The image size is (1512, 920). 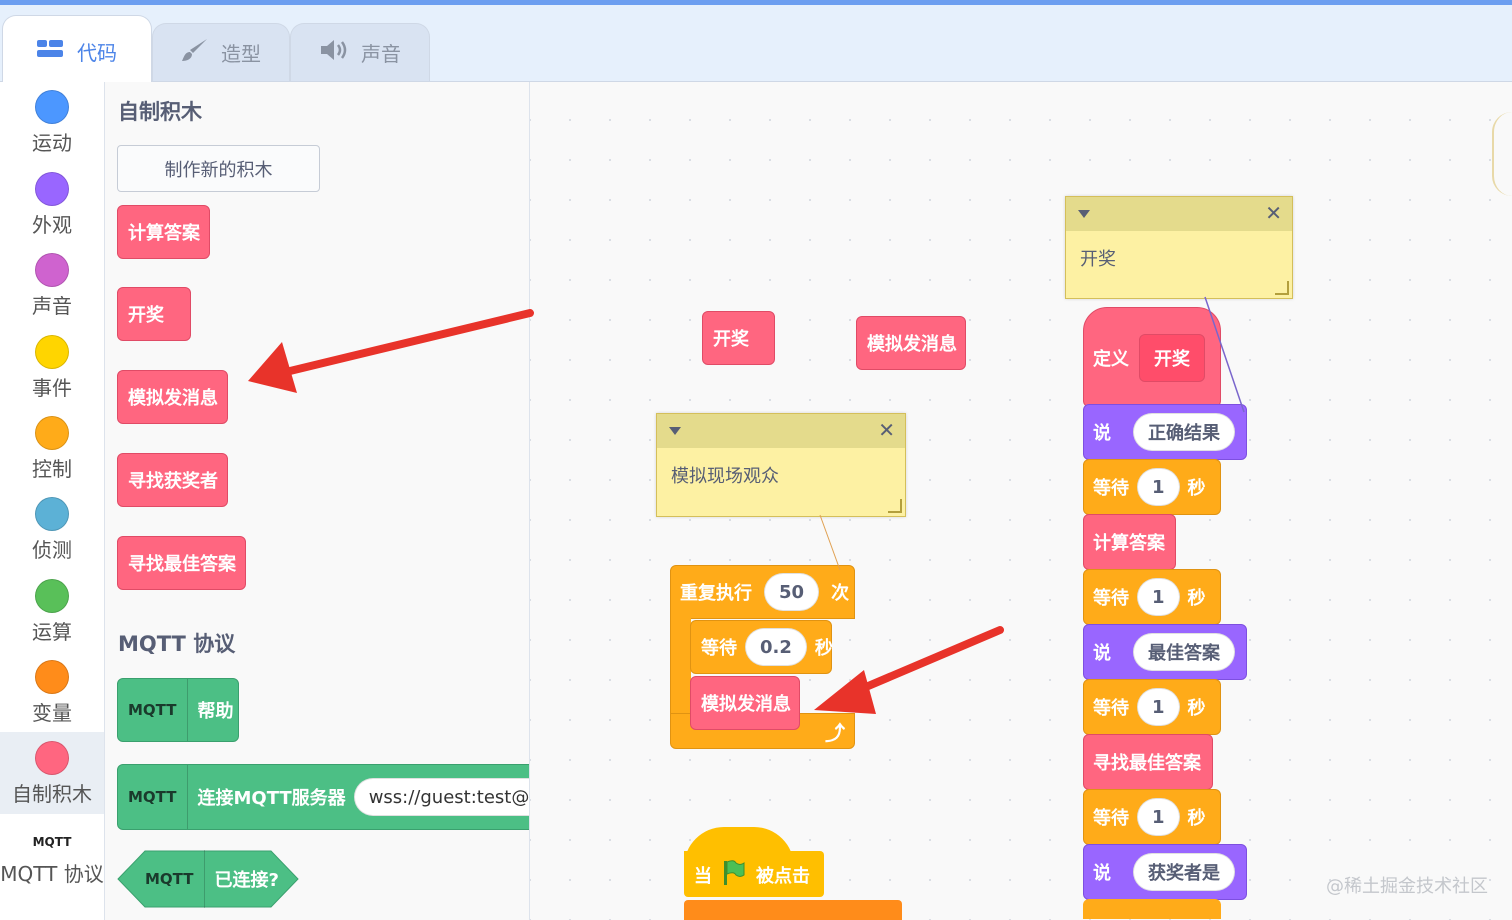 What do you see at coordinates (381, 54) in the screenshot?
I see `tab-sounds-label: 声音` at bounding box center [381, 54].